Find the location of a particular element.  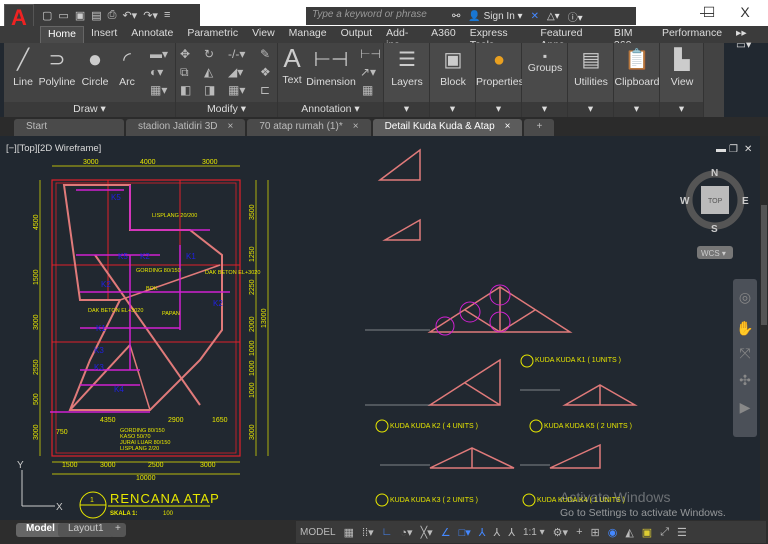

annotation-panel-label: Annotation ▾ is located at coordinates (330, 109).